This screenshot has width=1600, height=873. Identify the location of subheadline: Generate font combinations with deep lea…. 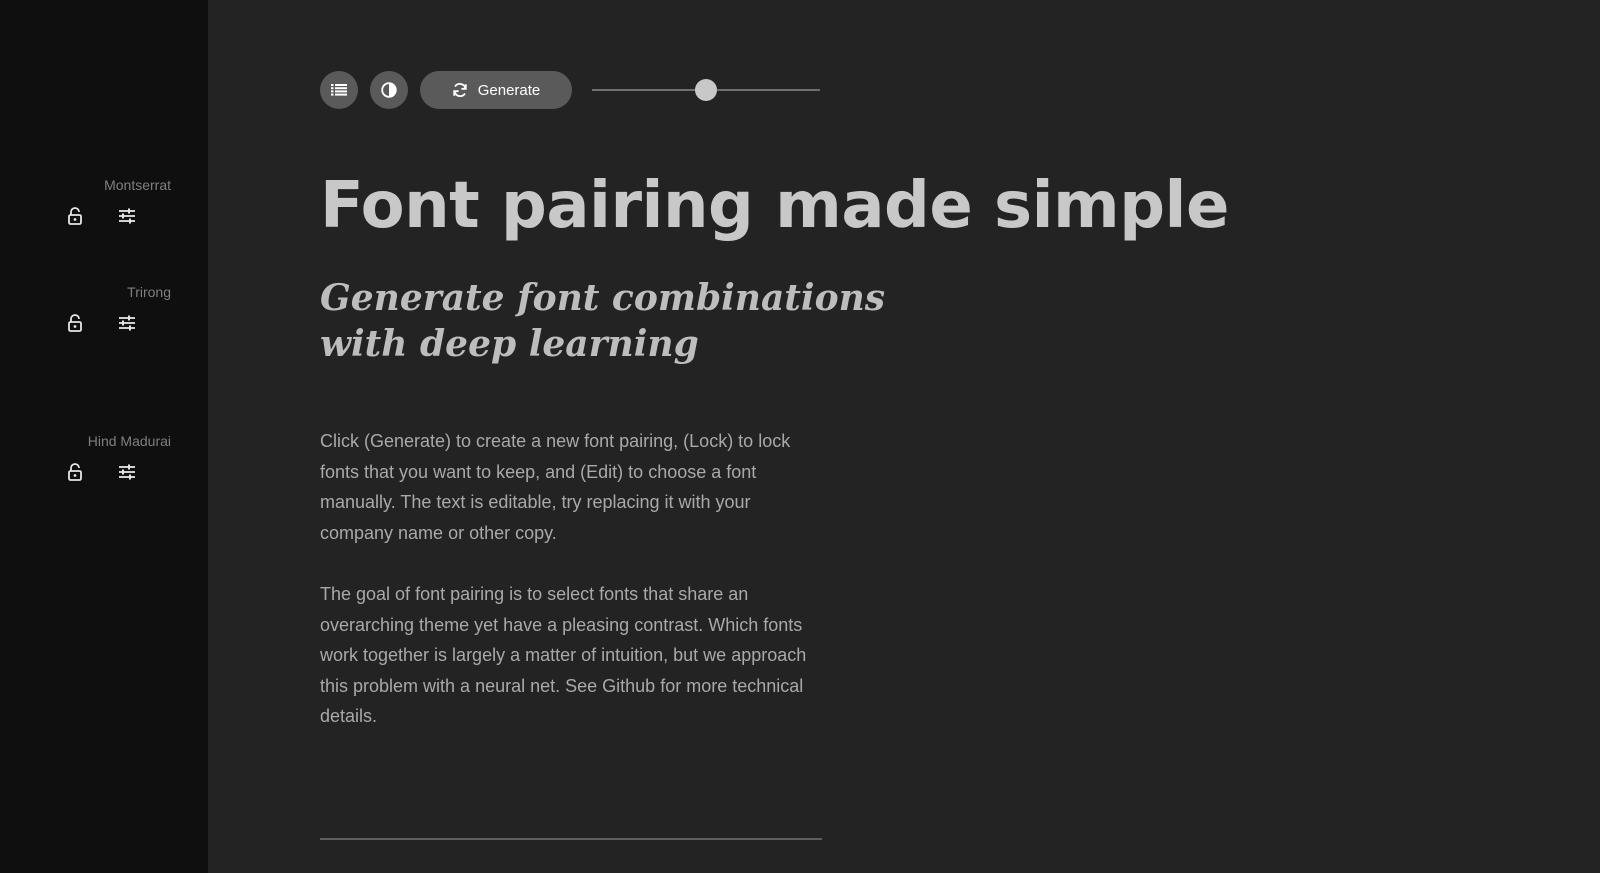
(630, 321).